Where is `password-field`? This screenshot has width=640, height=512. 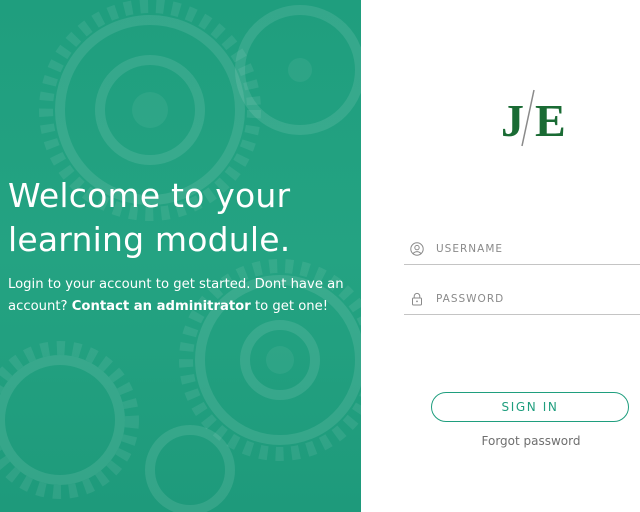 password-field is located at coordinates (522, 299).